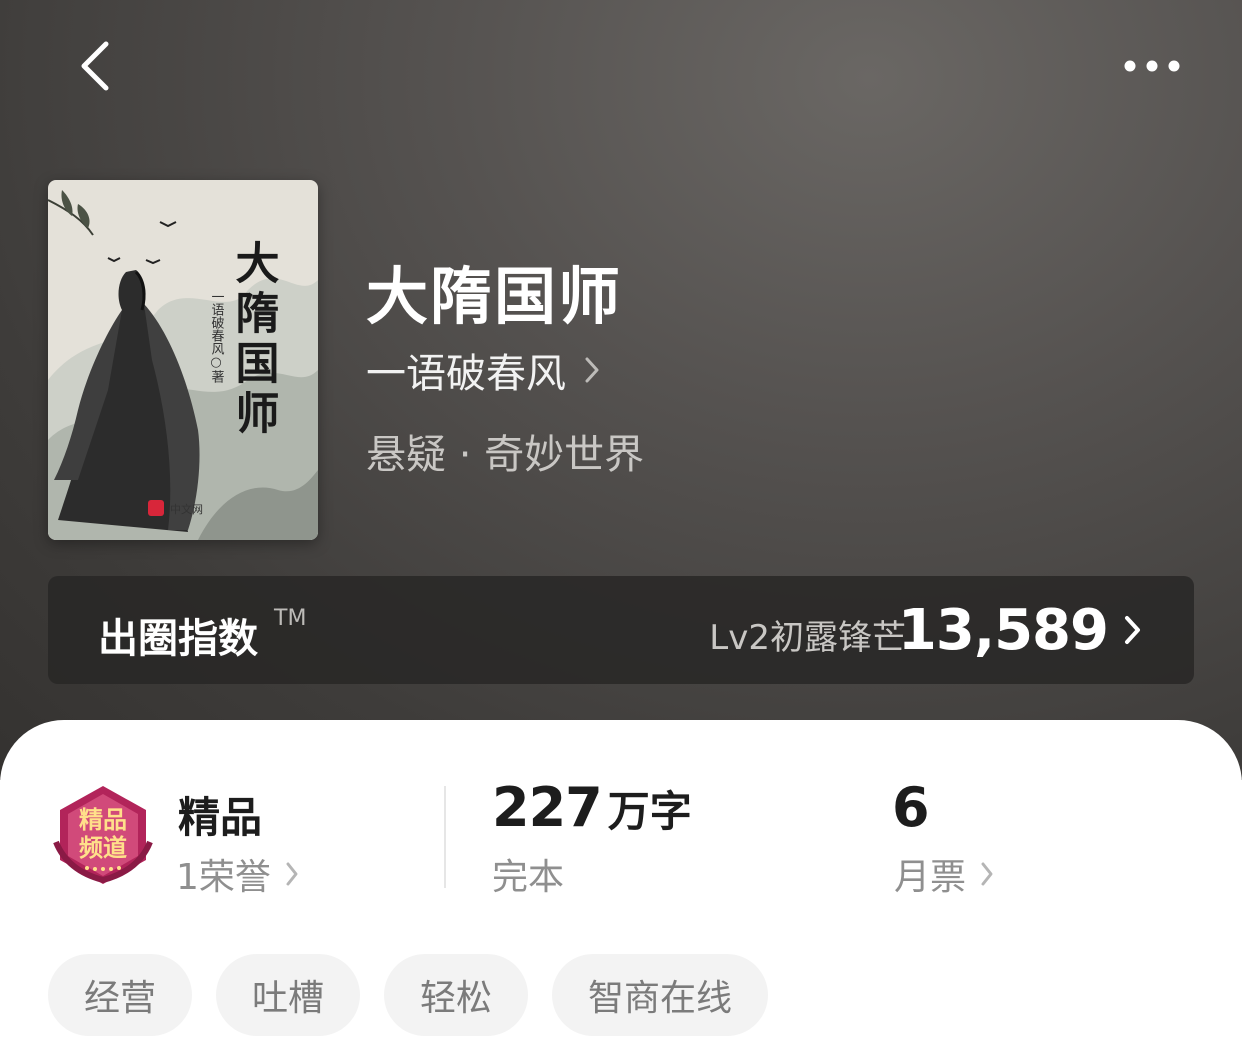 The image size is (1242, 1062). What do you see at coordinates (466, 374) in the screenshot?
I see `author-name: 一语破春风` at bounding box center [466, 374].